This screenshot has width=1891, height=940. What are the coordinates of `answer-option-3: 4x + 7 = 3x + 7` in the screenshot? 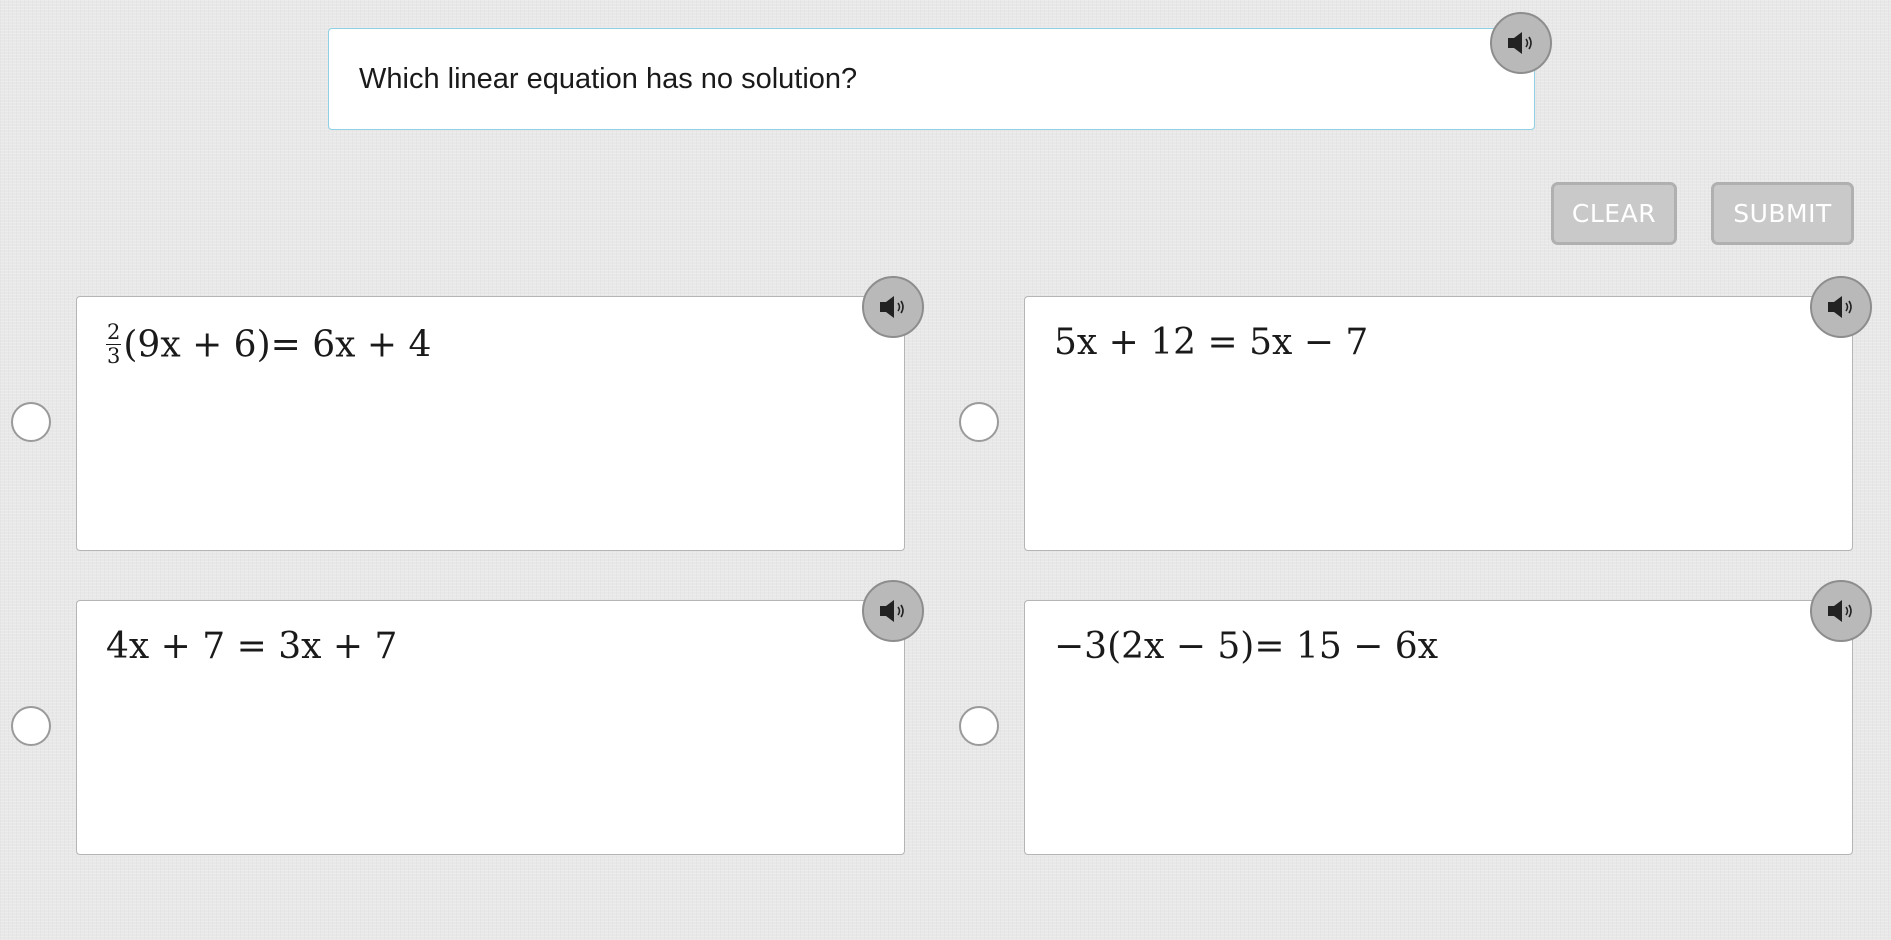 It's located at (490, 727).